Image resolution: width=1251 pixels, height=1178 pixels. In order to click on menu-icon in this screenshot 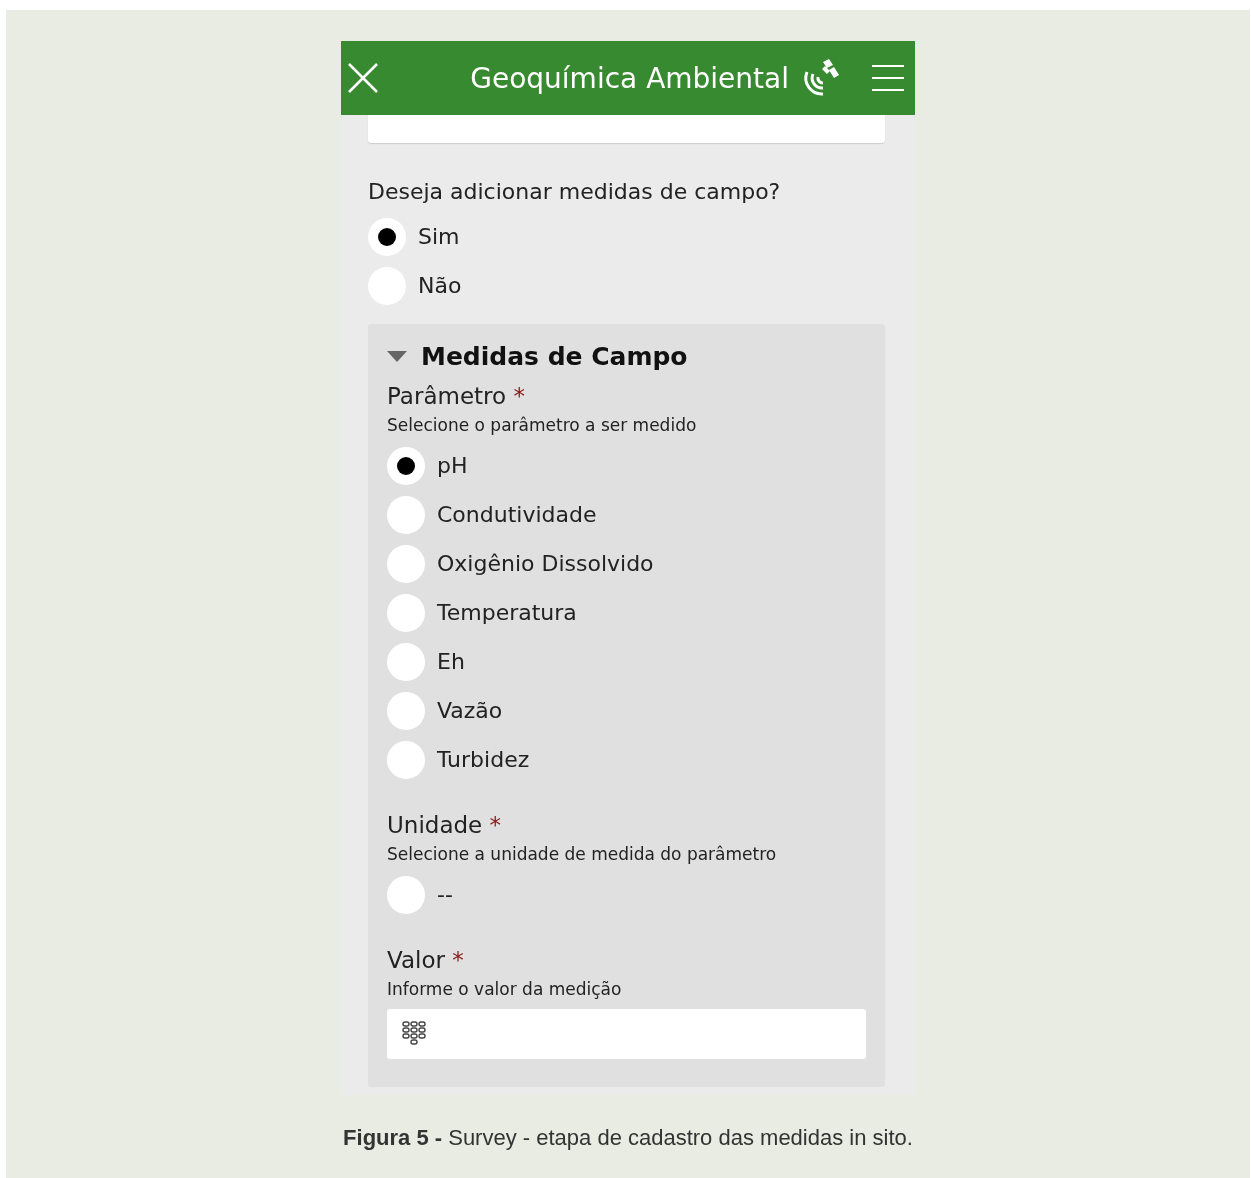, I will do `click(888, 78)`.